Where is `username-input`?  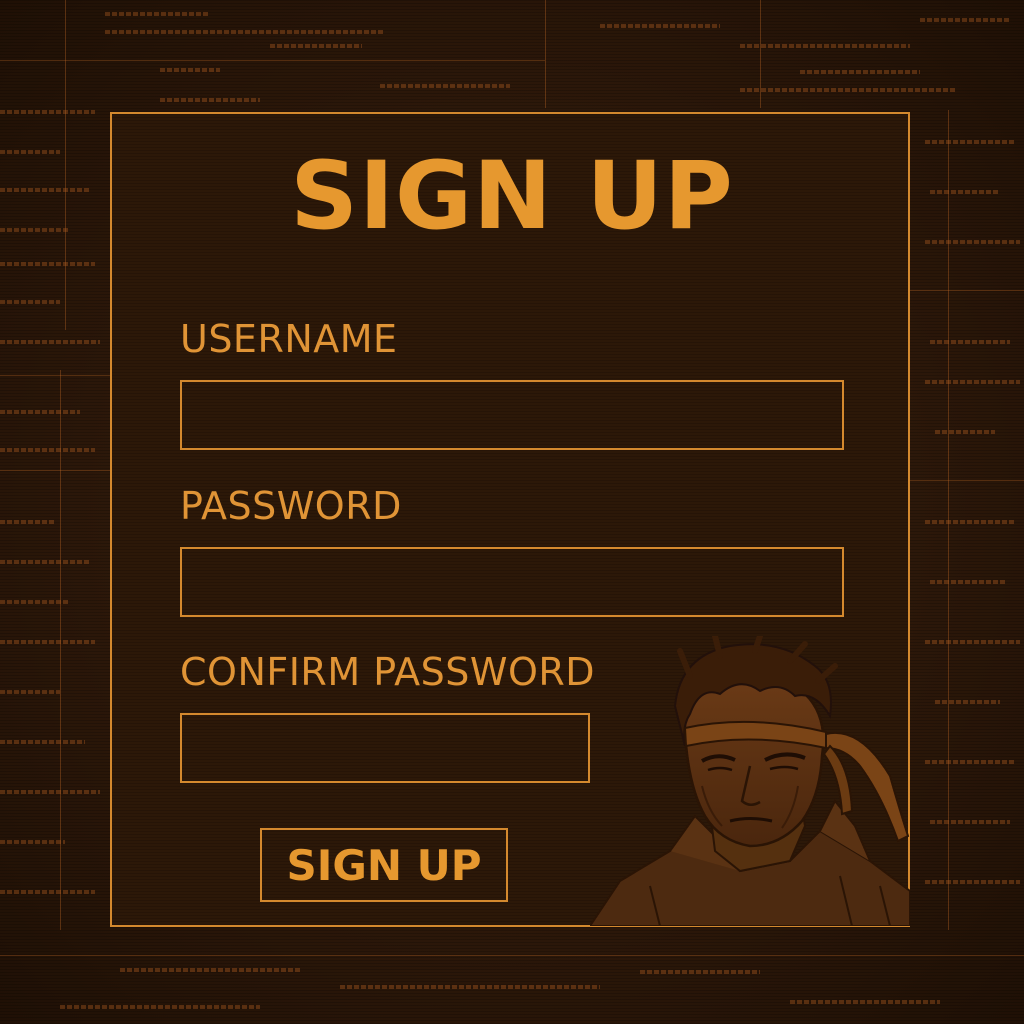 username-input is located at coordinates (512, 415).